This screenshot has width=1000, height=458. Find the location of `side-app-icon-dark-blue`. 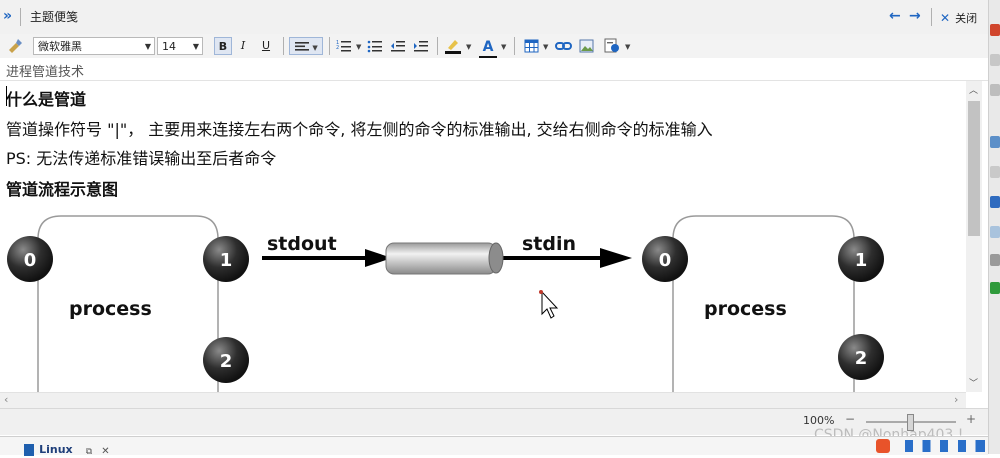

side-app-icon-dark-blue is located at coordinates (995, 202).